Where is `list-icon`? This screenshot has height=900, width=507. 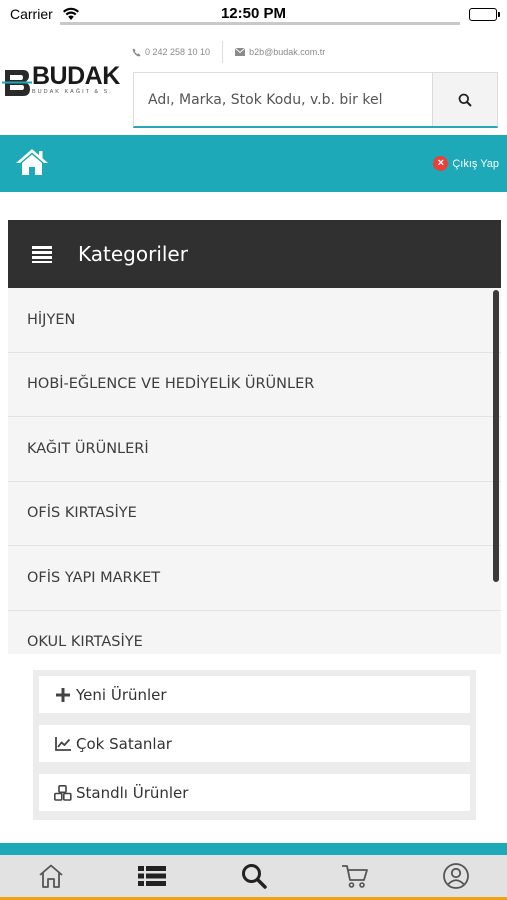 list-icon is located at coordinates (152, 876).